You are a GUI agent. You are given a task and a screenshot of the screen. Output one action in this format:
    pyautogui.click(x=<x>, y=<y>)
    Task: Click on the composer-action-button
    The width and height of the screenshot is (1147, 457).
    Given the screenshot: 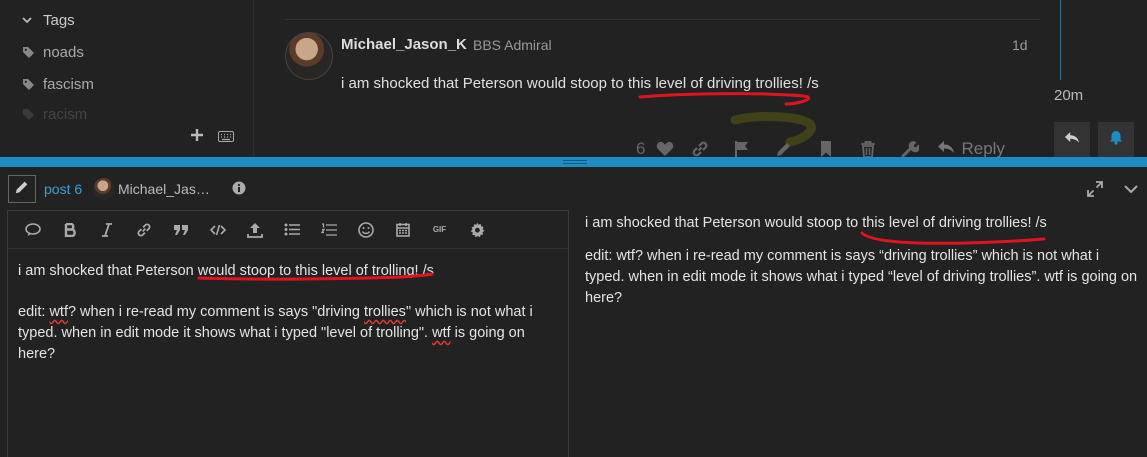 What is the action you would take?
    pyautogui.click(x=22, y=189)
    